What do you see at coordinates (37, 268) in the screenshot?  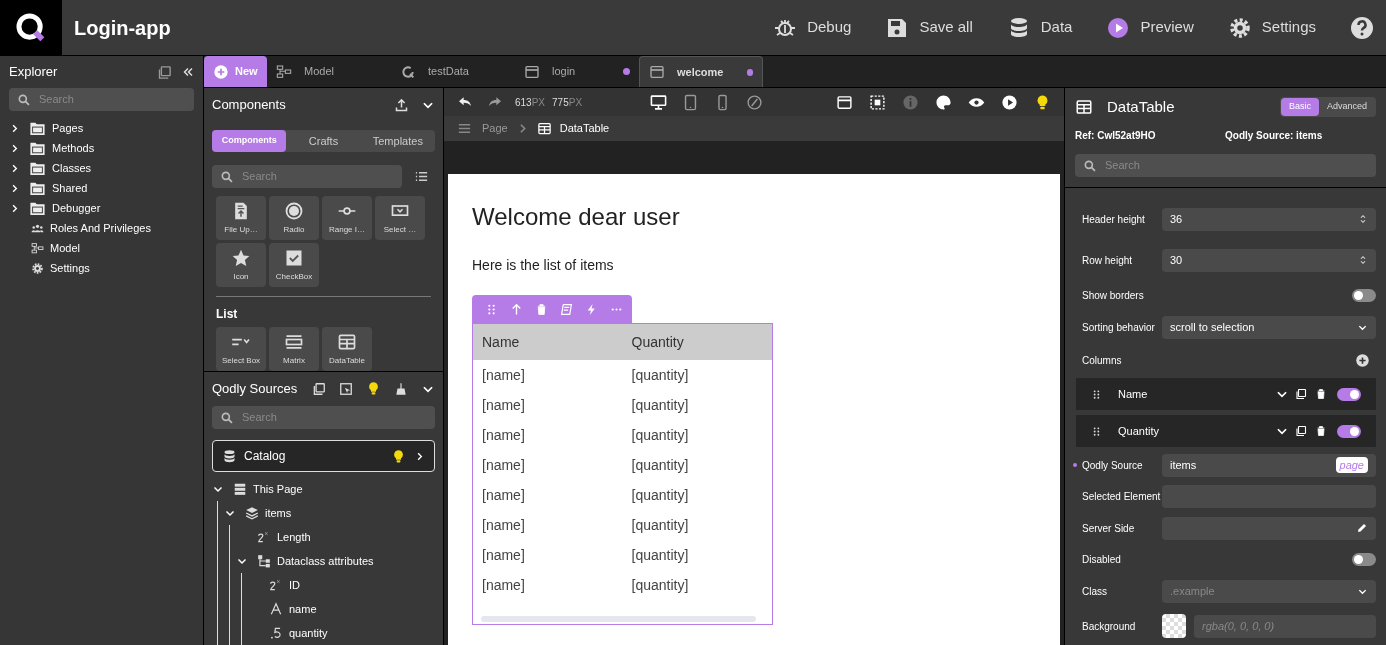 I see `settings-icon` at bounding box center [37, 268].